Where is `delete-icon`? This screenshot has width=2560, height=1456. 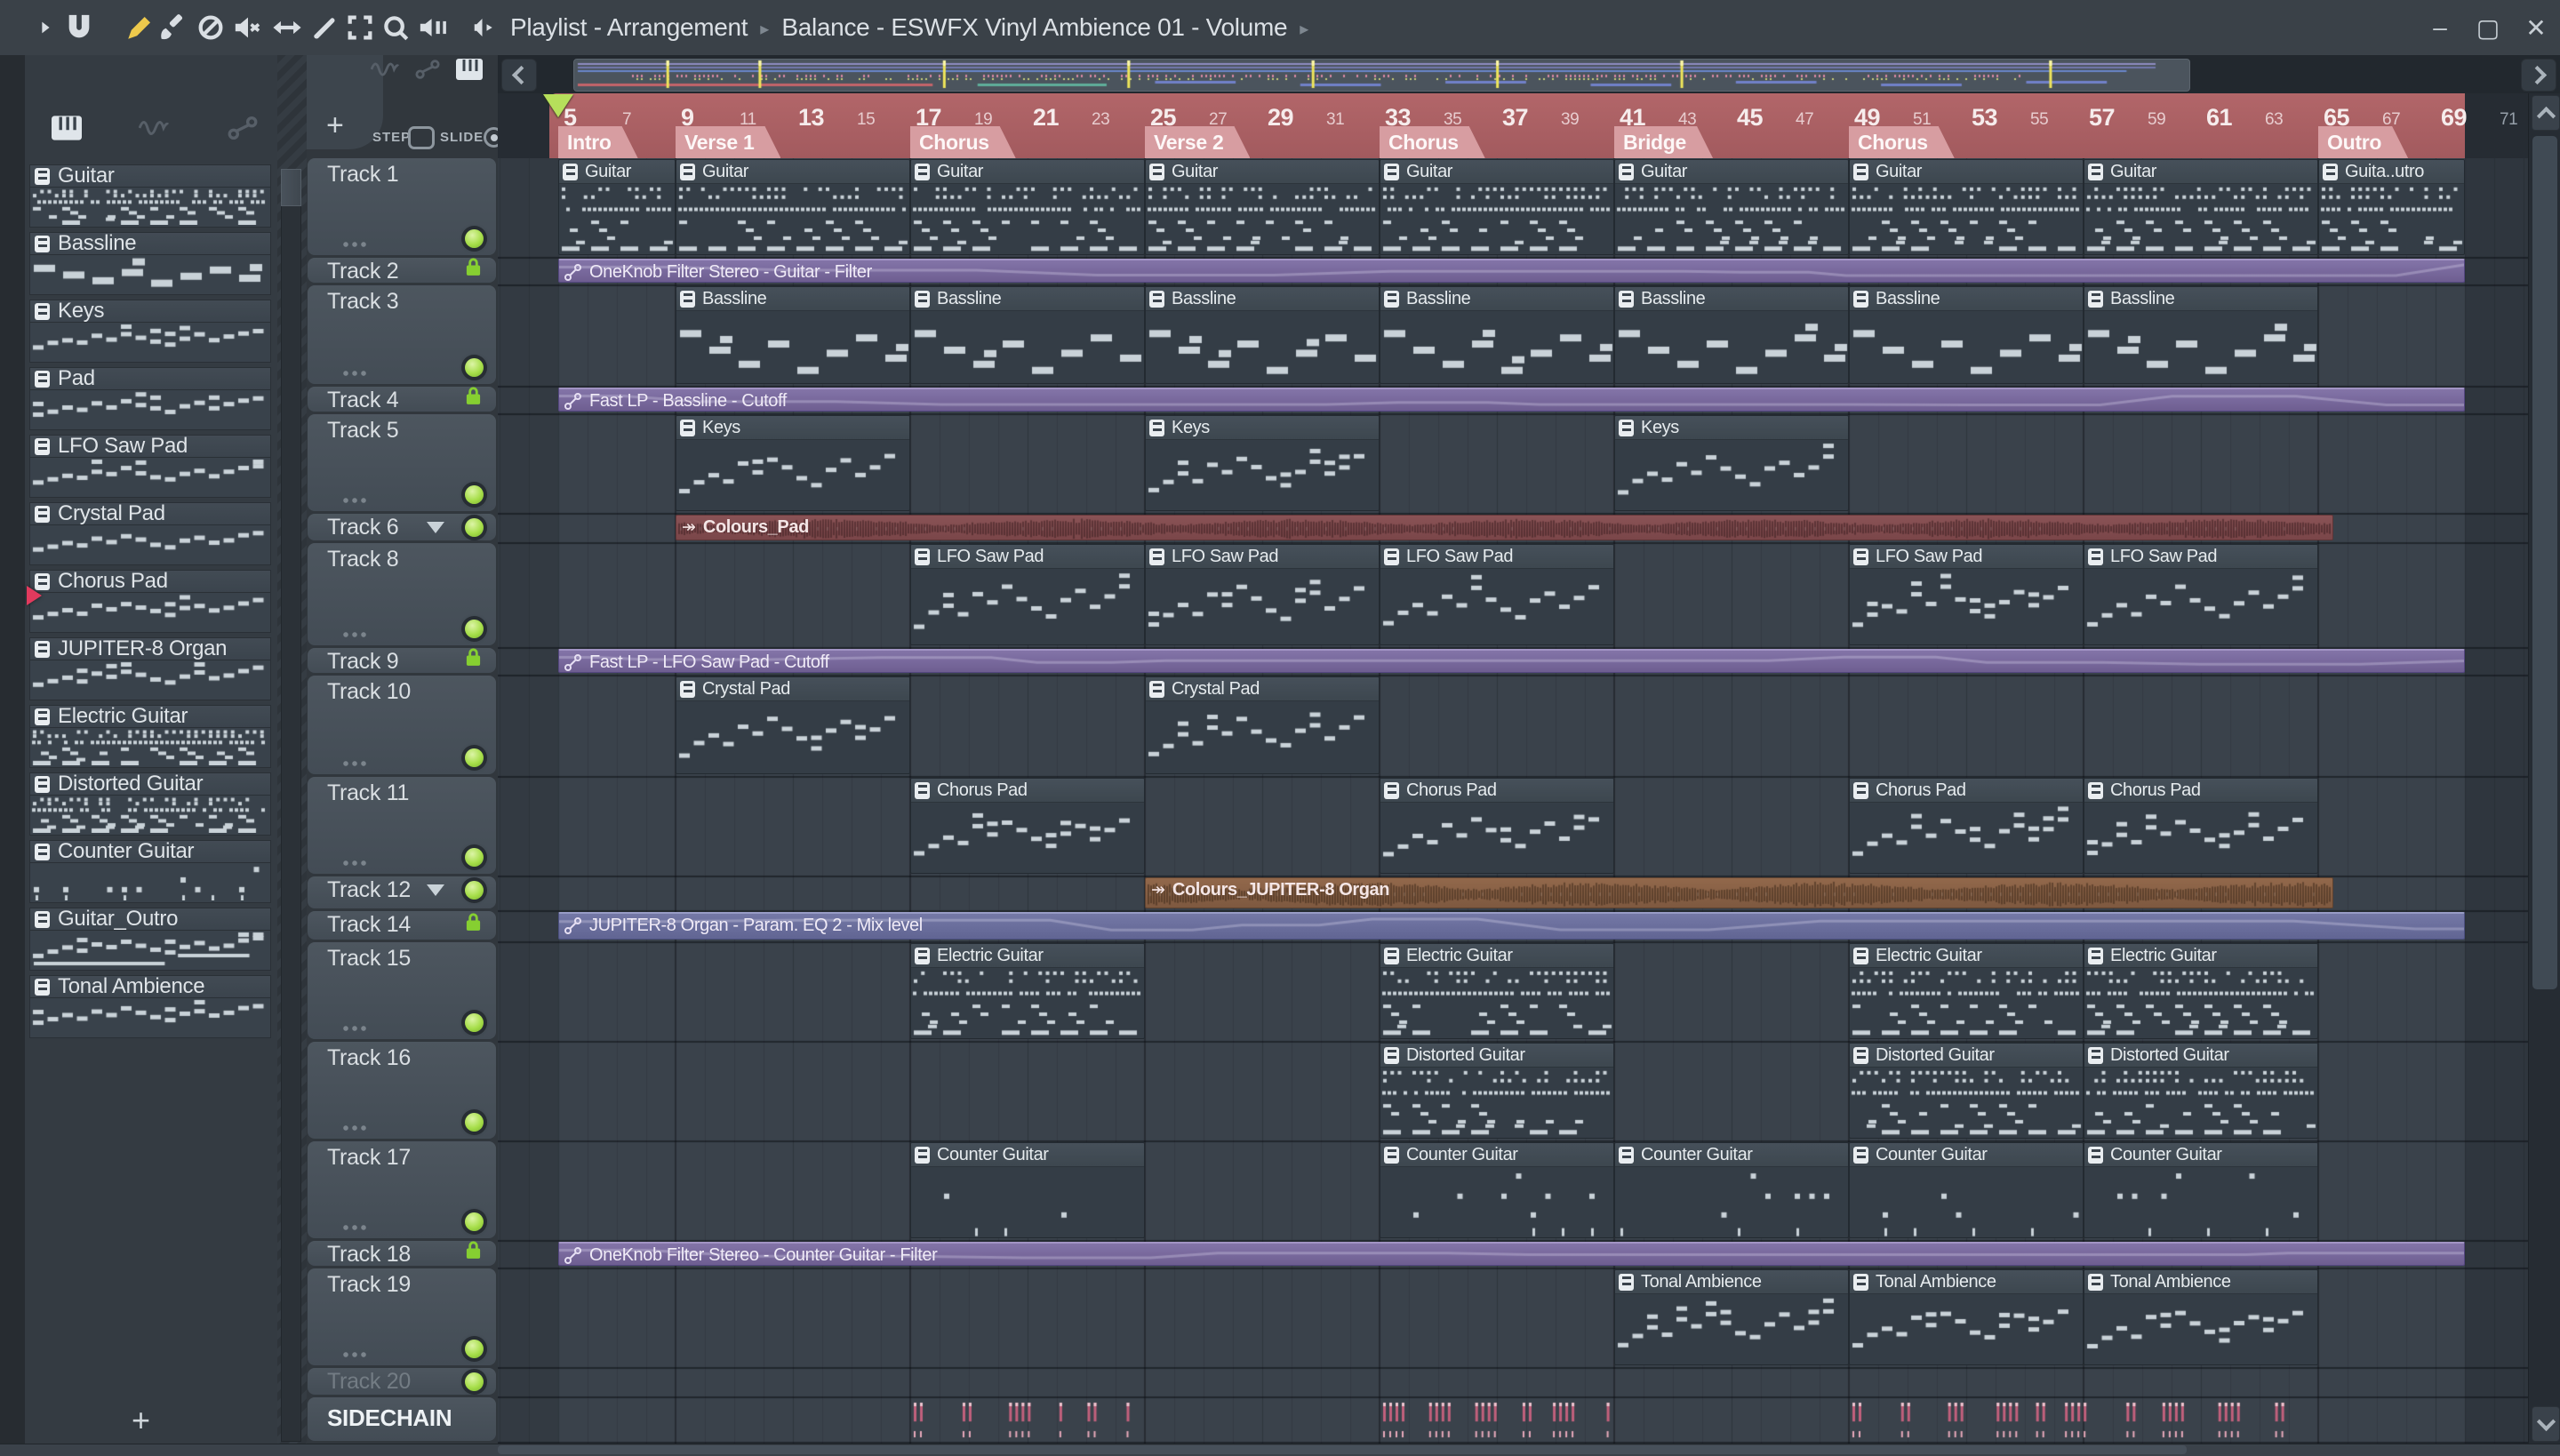 delete-icon is located at coordinates (211, 27).